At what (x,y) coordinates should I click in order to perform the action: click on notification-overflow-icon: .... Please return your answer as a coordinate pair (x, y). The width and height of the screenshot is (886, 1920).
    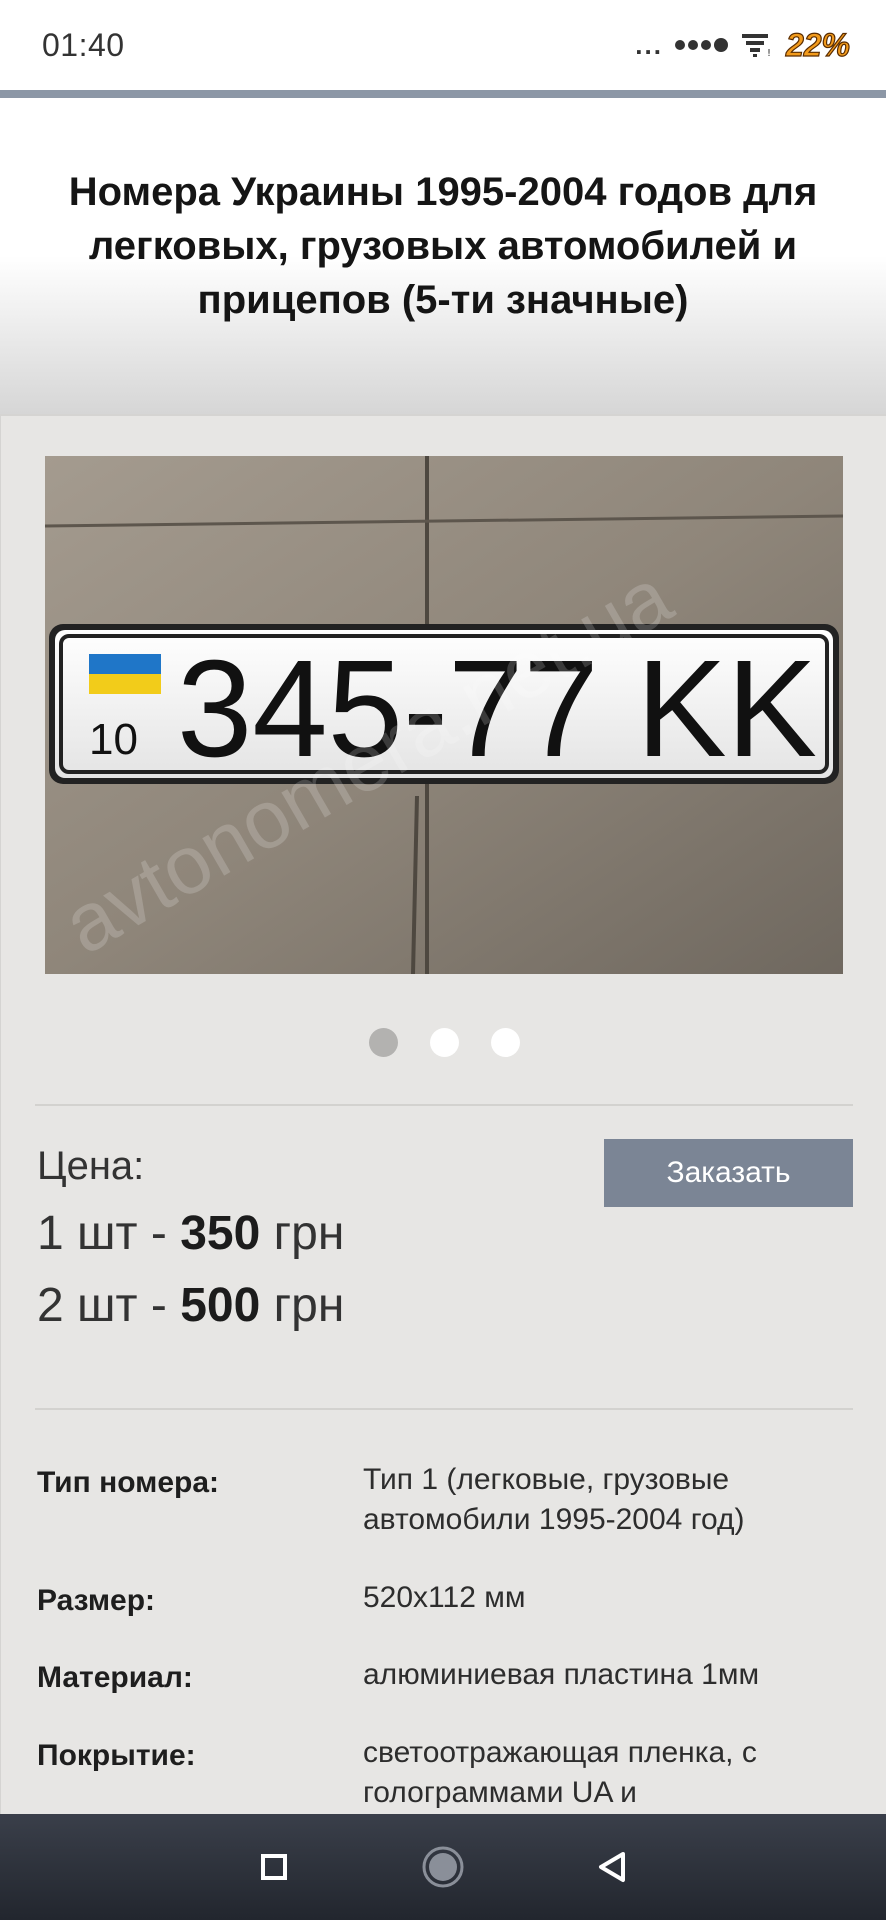
    Looking at the image, I should click on (649, 44).